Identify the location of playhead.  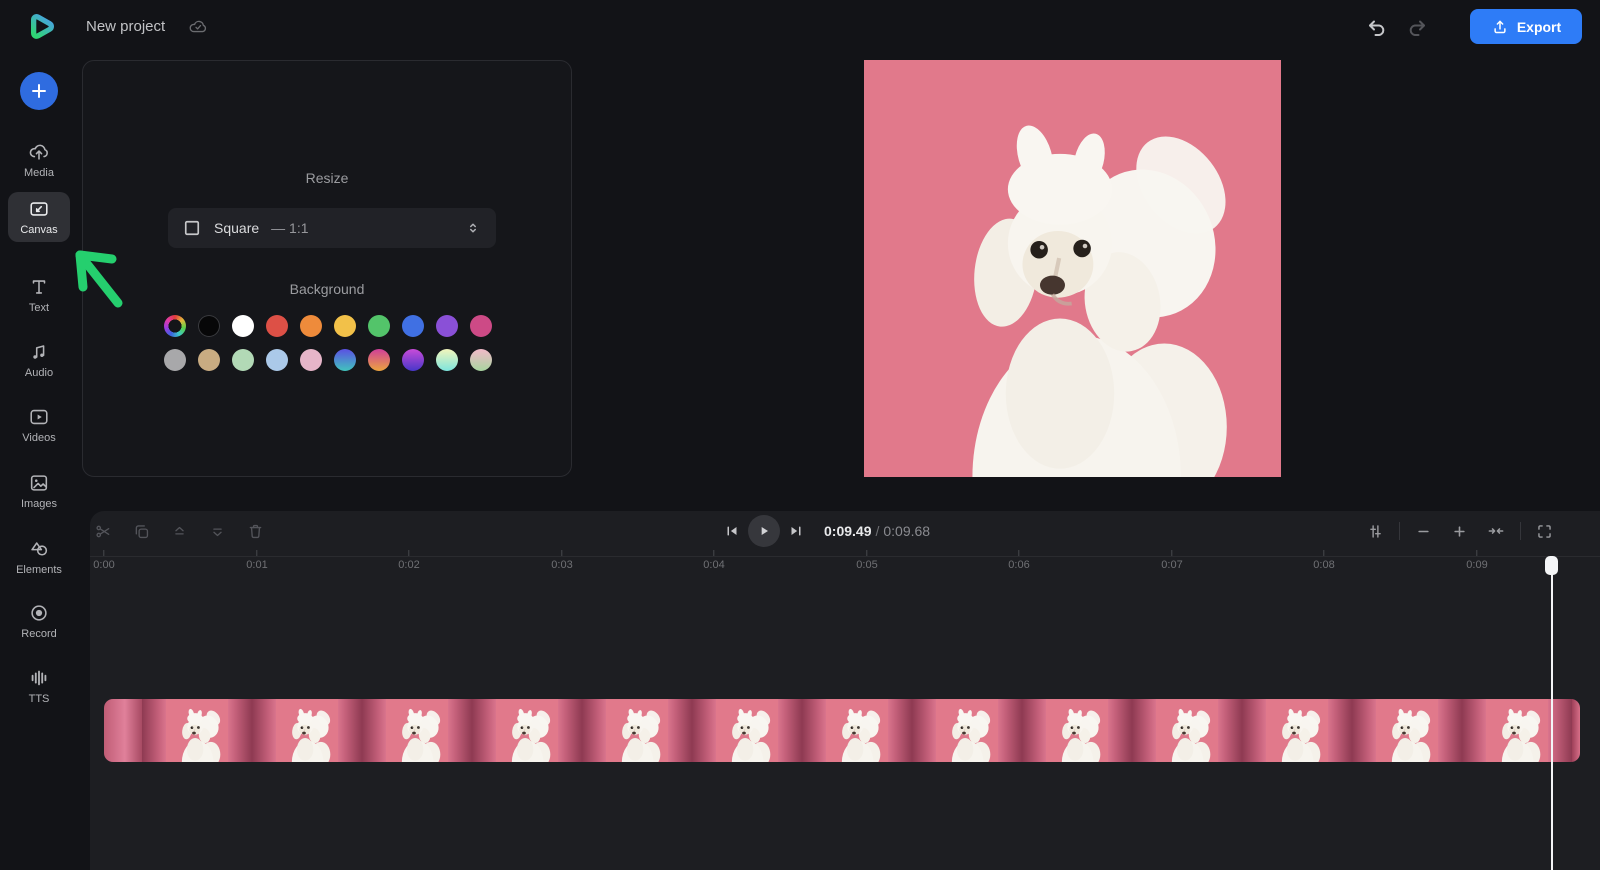
(1551, 713).